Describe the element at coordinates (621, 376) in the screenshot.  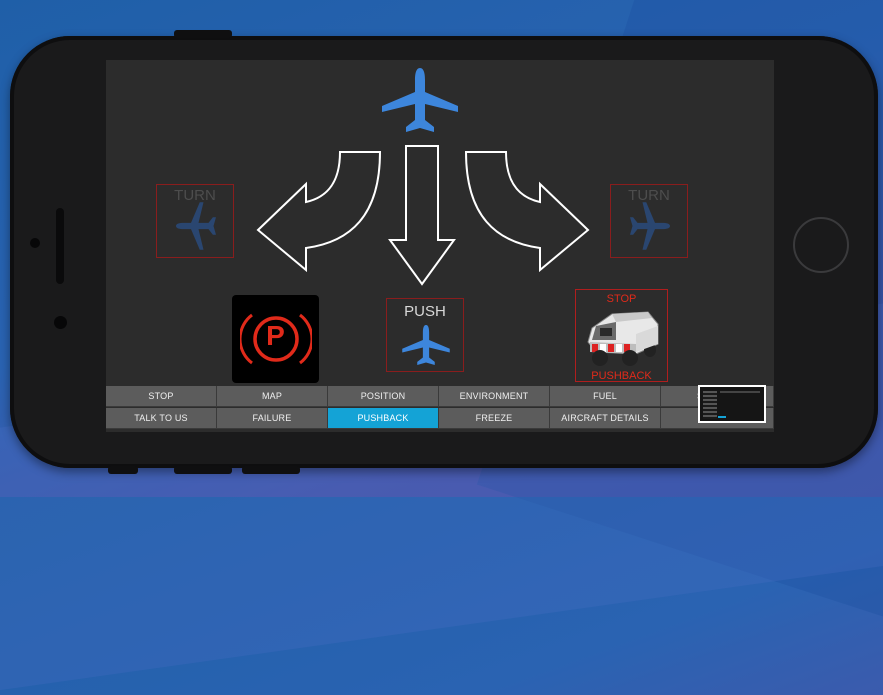
I see `pushback-label: PUSHBACK` at that location.